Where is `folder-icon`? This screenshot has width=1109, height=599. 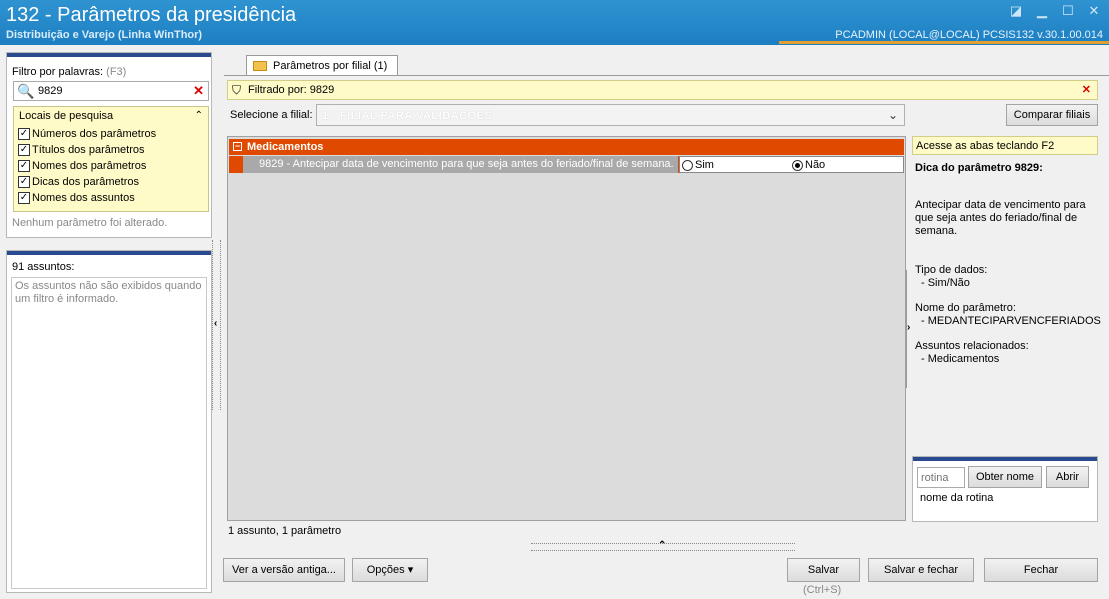 folder-icon is located at coordinates (260, 66).